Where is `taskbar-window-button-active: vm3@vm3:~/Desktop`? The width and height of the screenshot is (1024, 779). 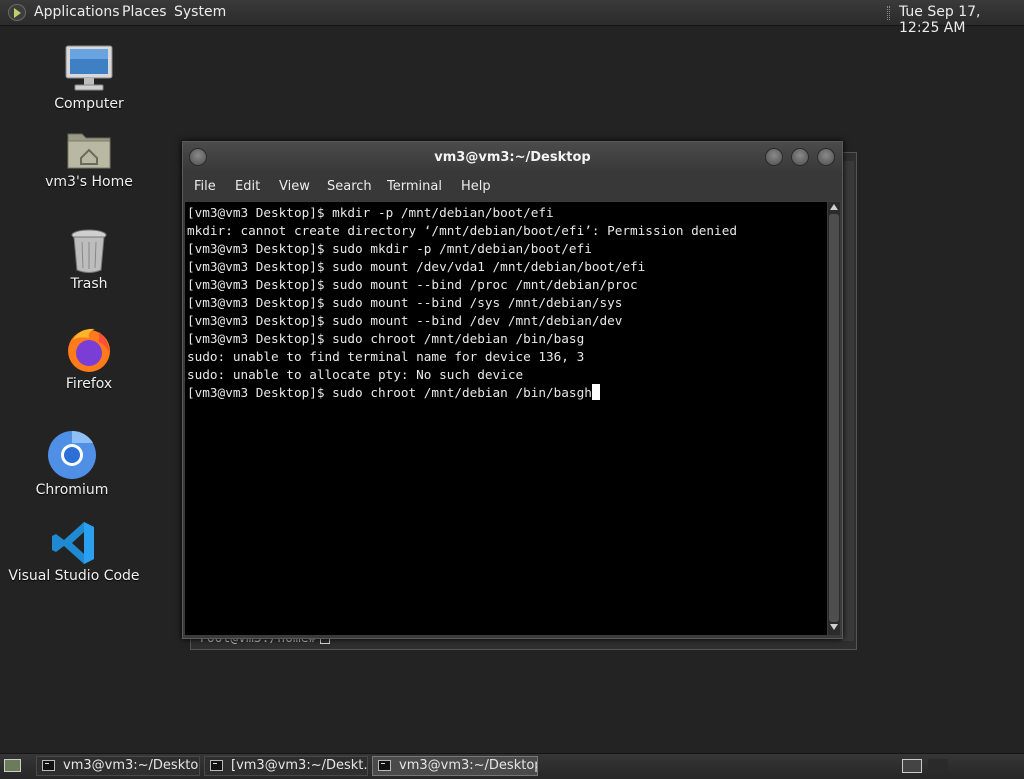 taskbar-window-button-active: vm3@vm3:~/Desktop is located at coordinates (455, 766).